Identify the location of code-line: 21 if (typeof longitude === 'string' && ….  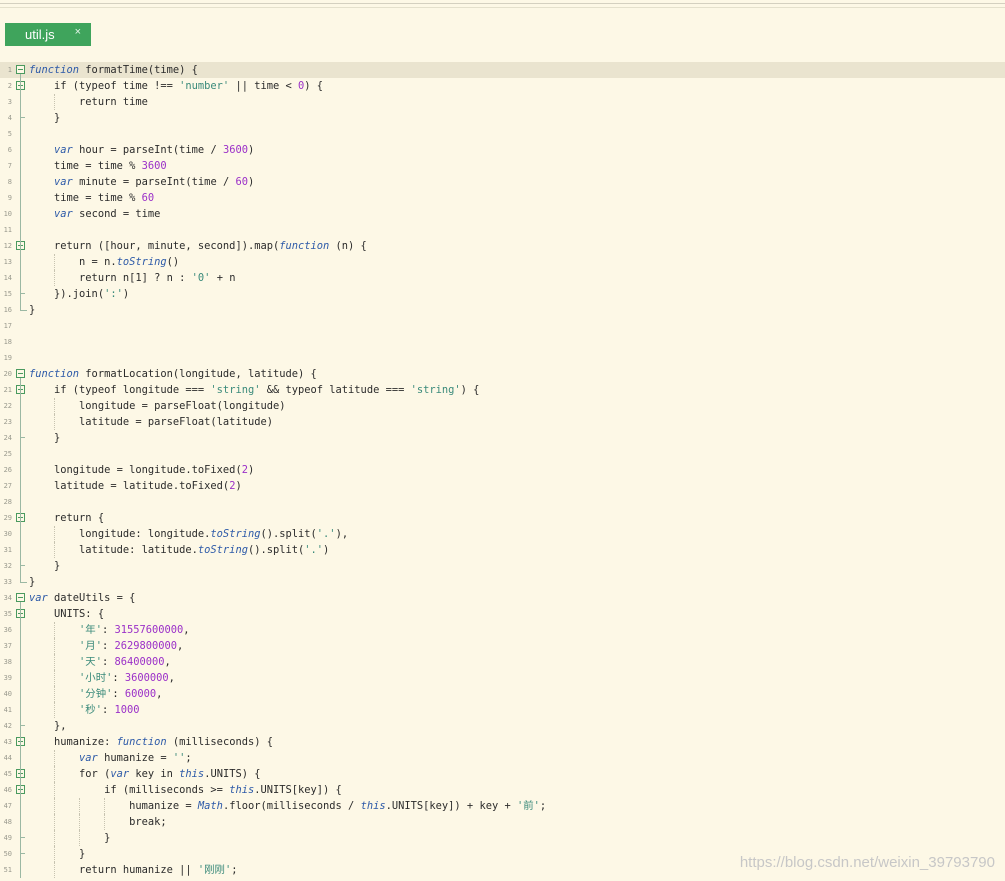
(502, 390).